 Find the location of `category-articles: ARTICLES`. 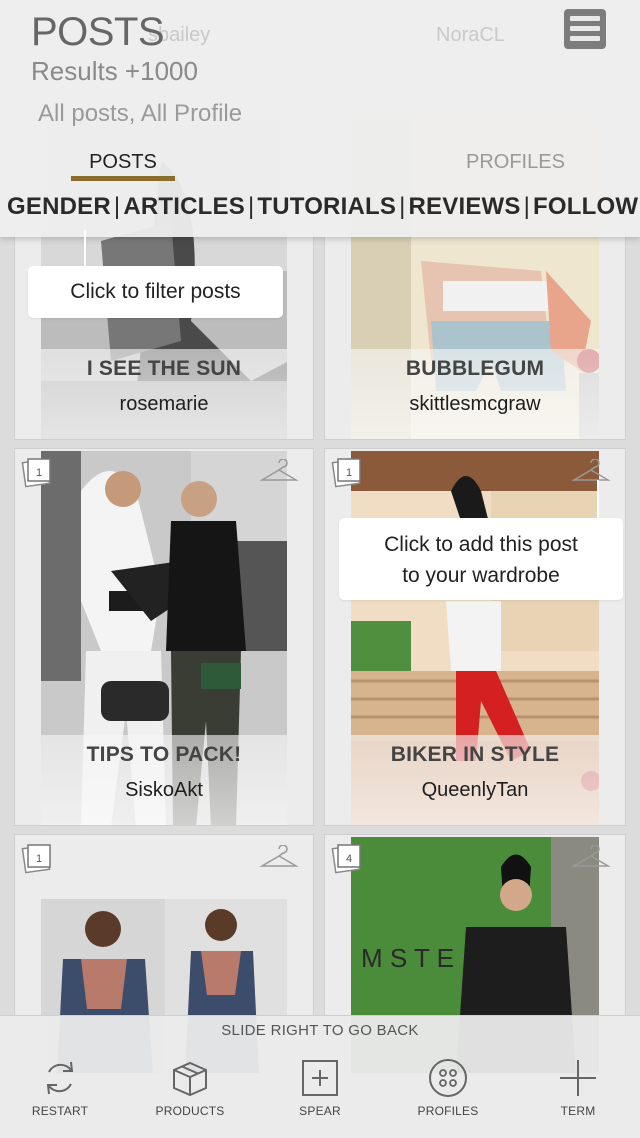

category-articles: ARTICLES is located at coordinates (184, 206).